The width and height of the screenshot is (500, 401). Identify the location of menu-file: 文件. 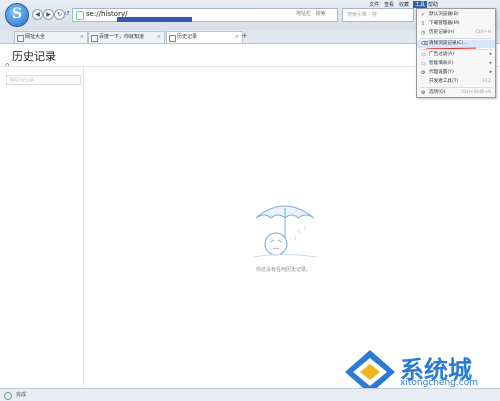
(374, 4).